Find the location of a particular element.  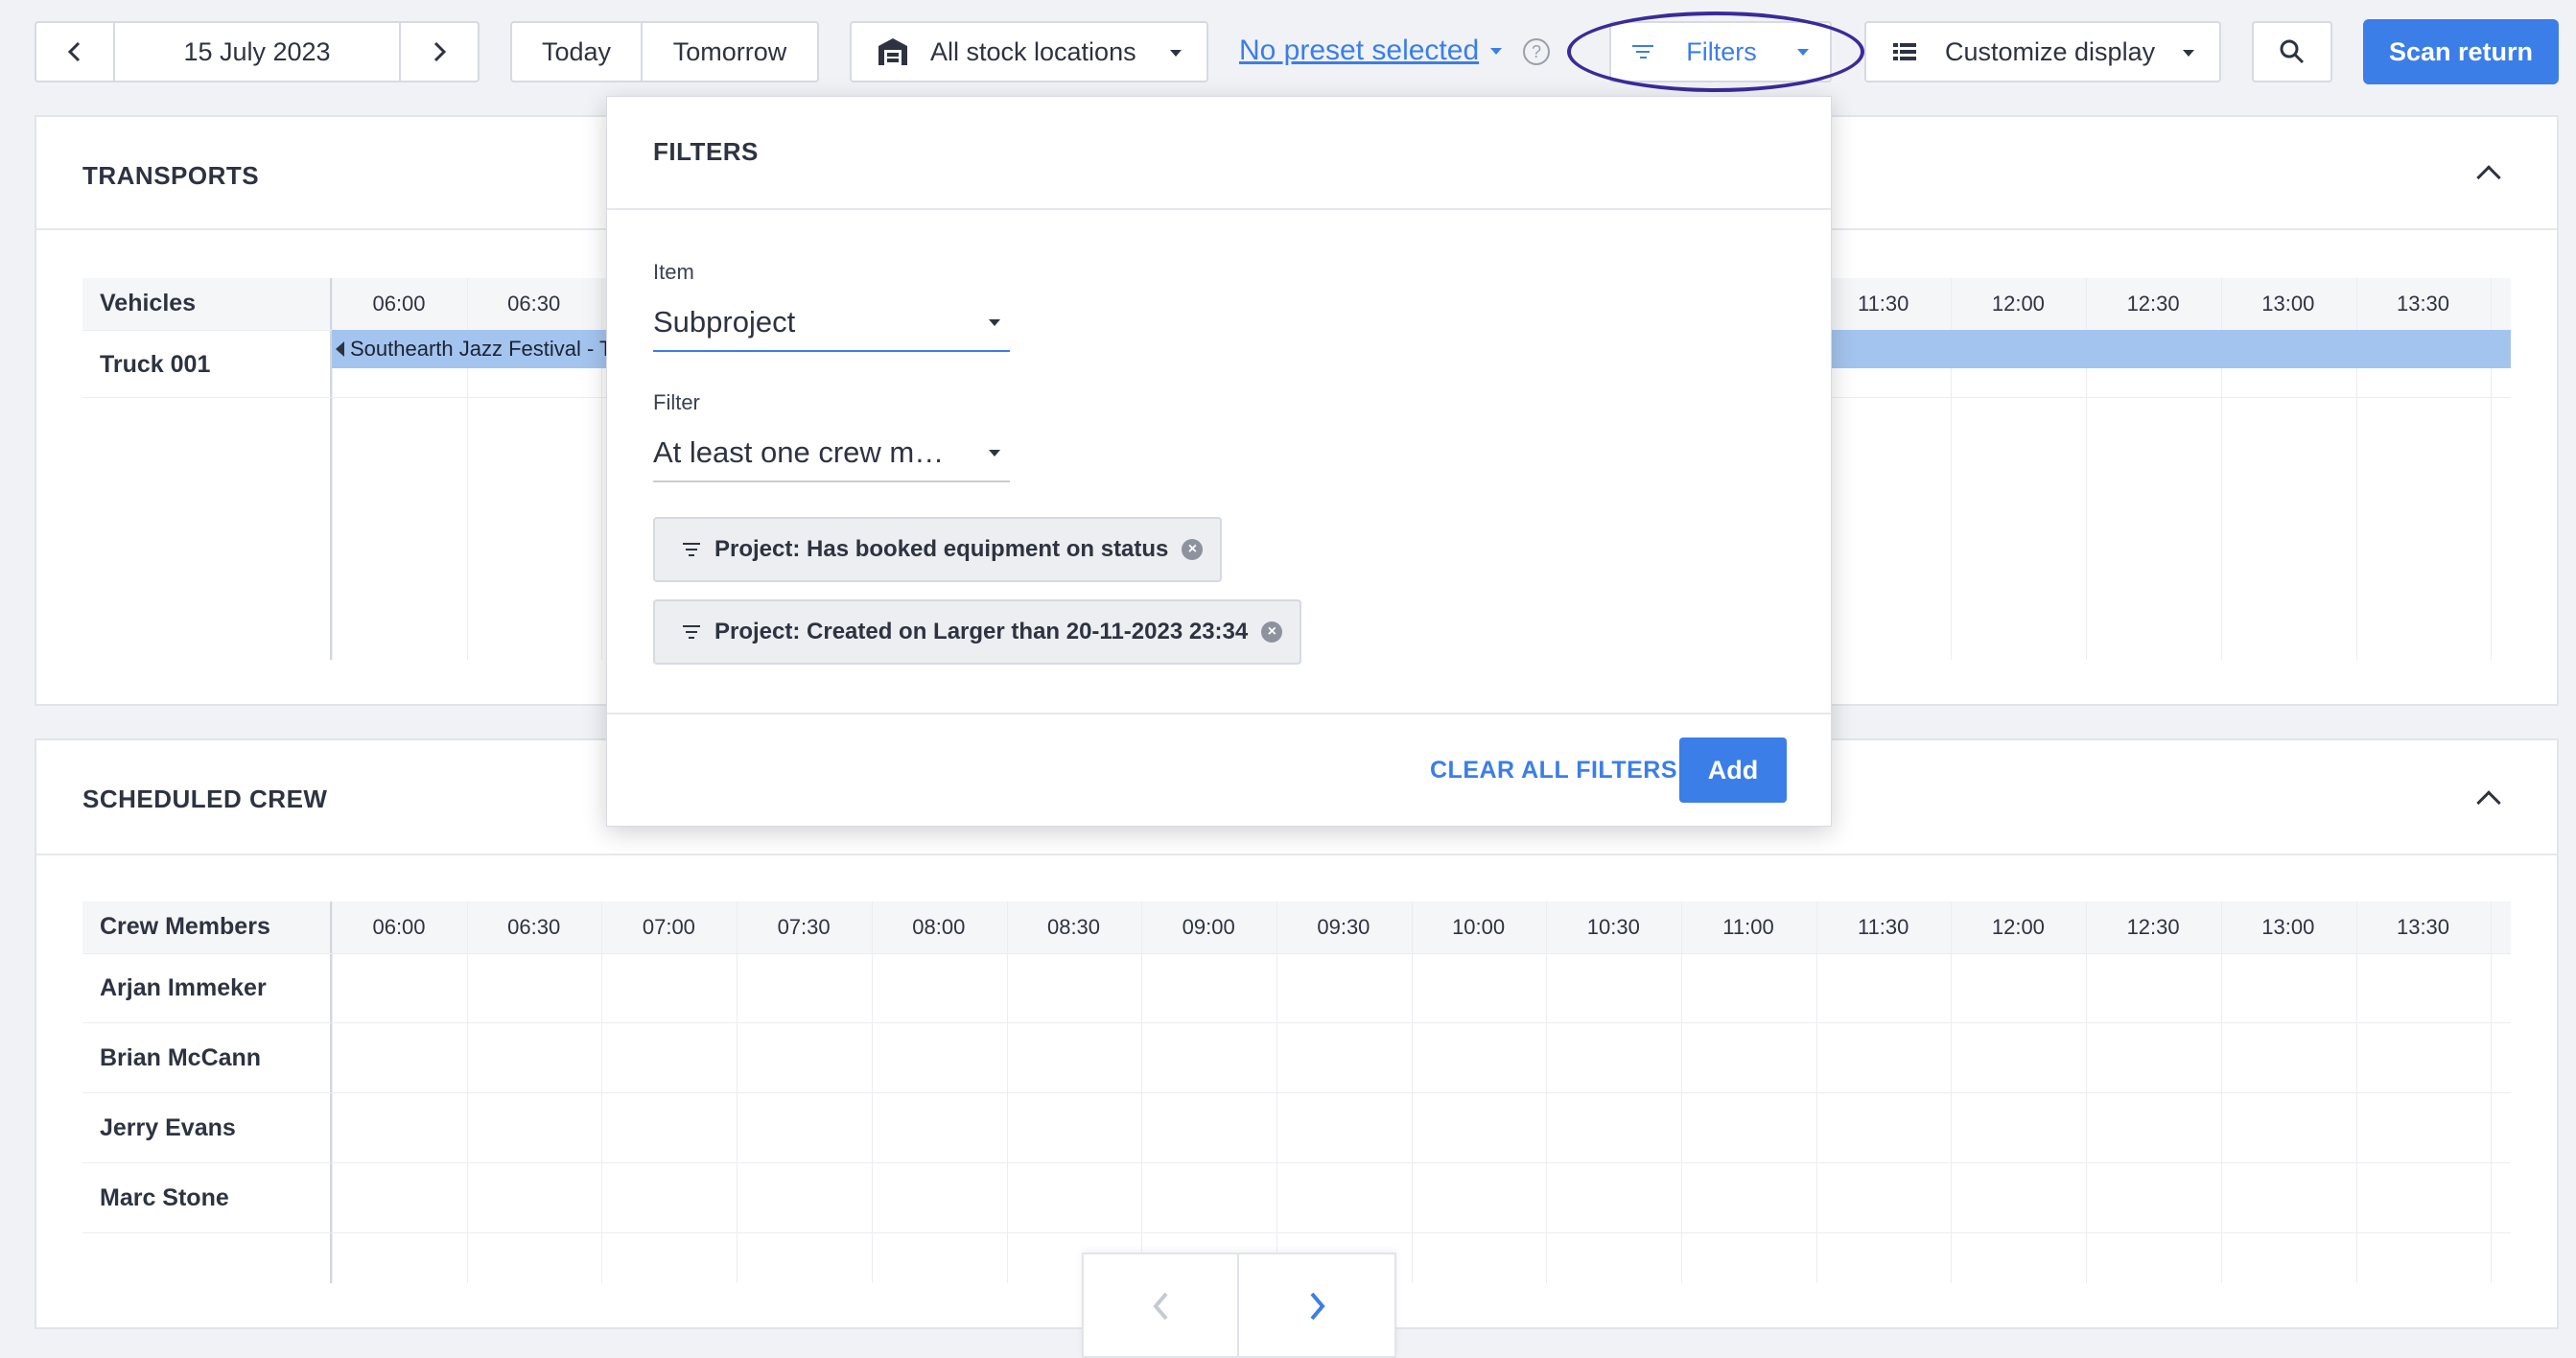

vehicle-row-name: Truck 001 is located at coordinates (155, 364).